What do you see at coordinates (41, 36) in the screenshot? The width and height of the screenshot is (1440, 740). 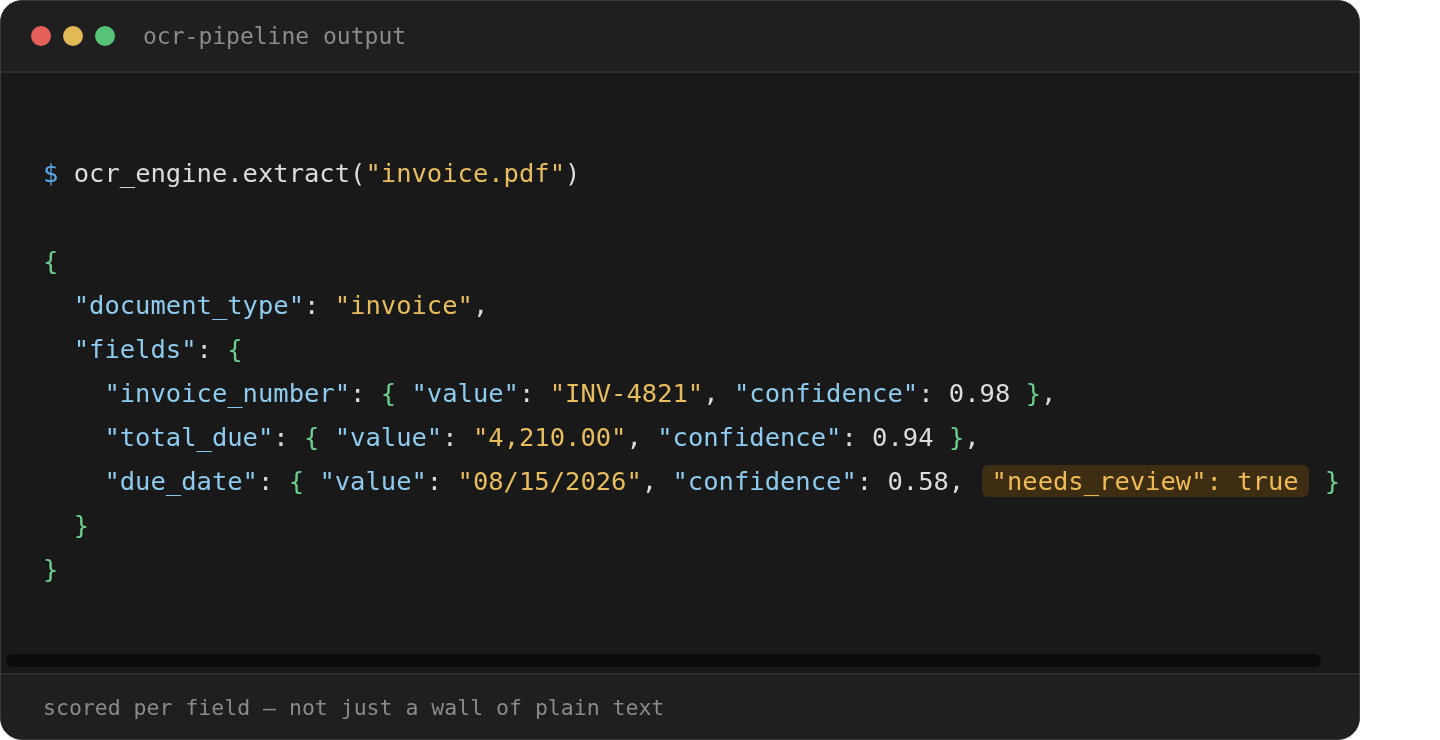 I see `close-button` at bounding box center [41, 36].